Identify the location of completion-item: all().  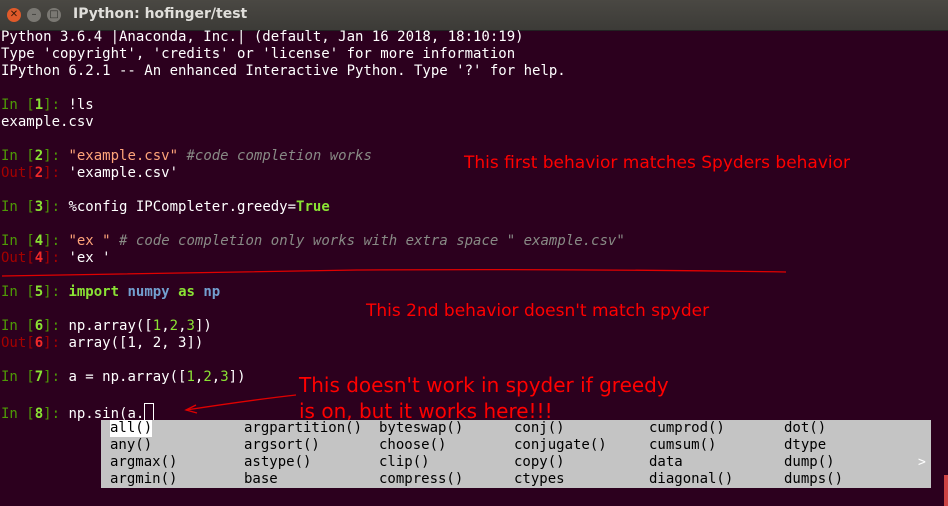
(131, 428).